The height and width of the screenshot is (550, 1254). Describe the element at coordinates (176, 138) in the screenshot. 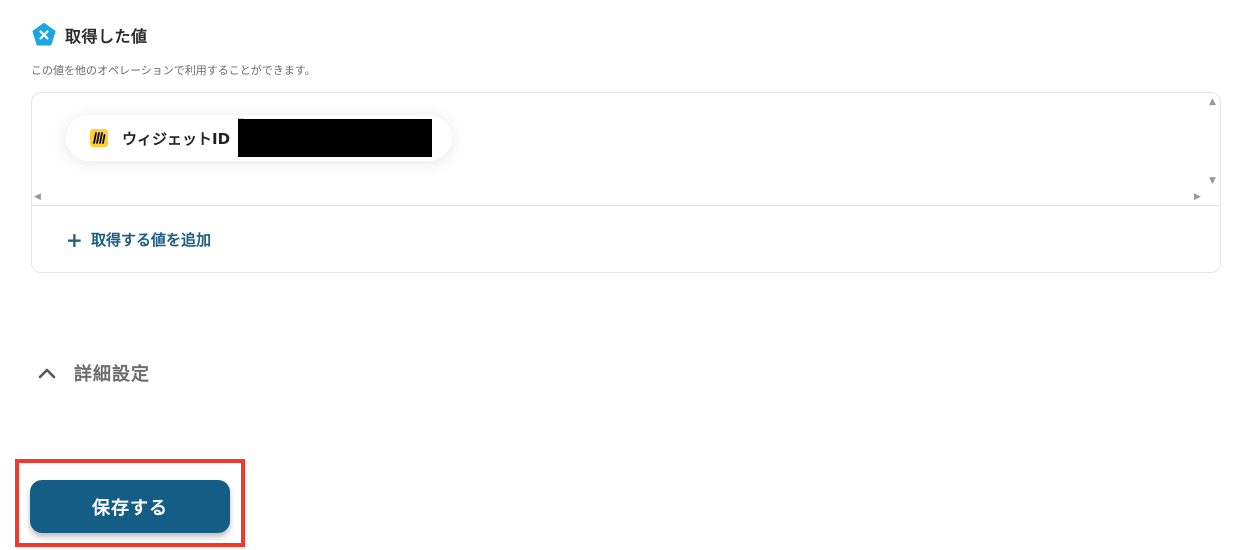

I see `value-label: ウィジェットID` at that location.